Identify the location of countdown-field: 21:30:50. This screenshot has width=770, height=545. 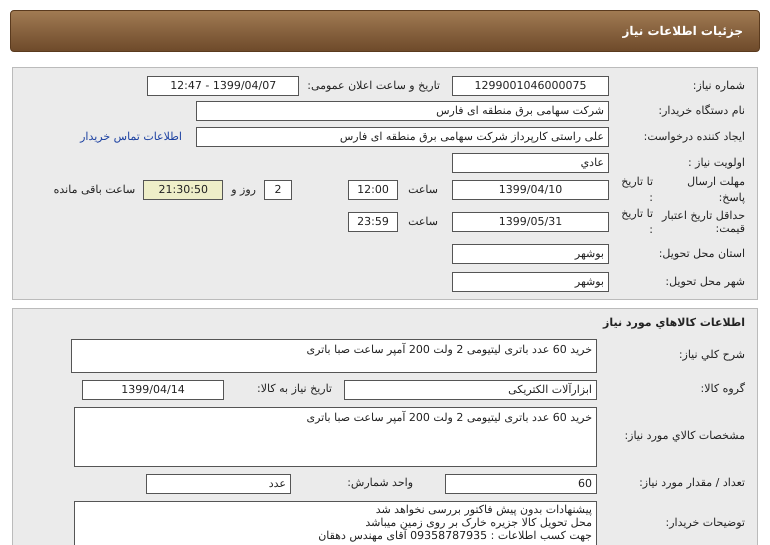
(183, 190).